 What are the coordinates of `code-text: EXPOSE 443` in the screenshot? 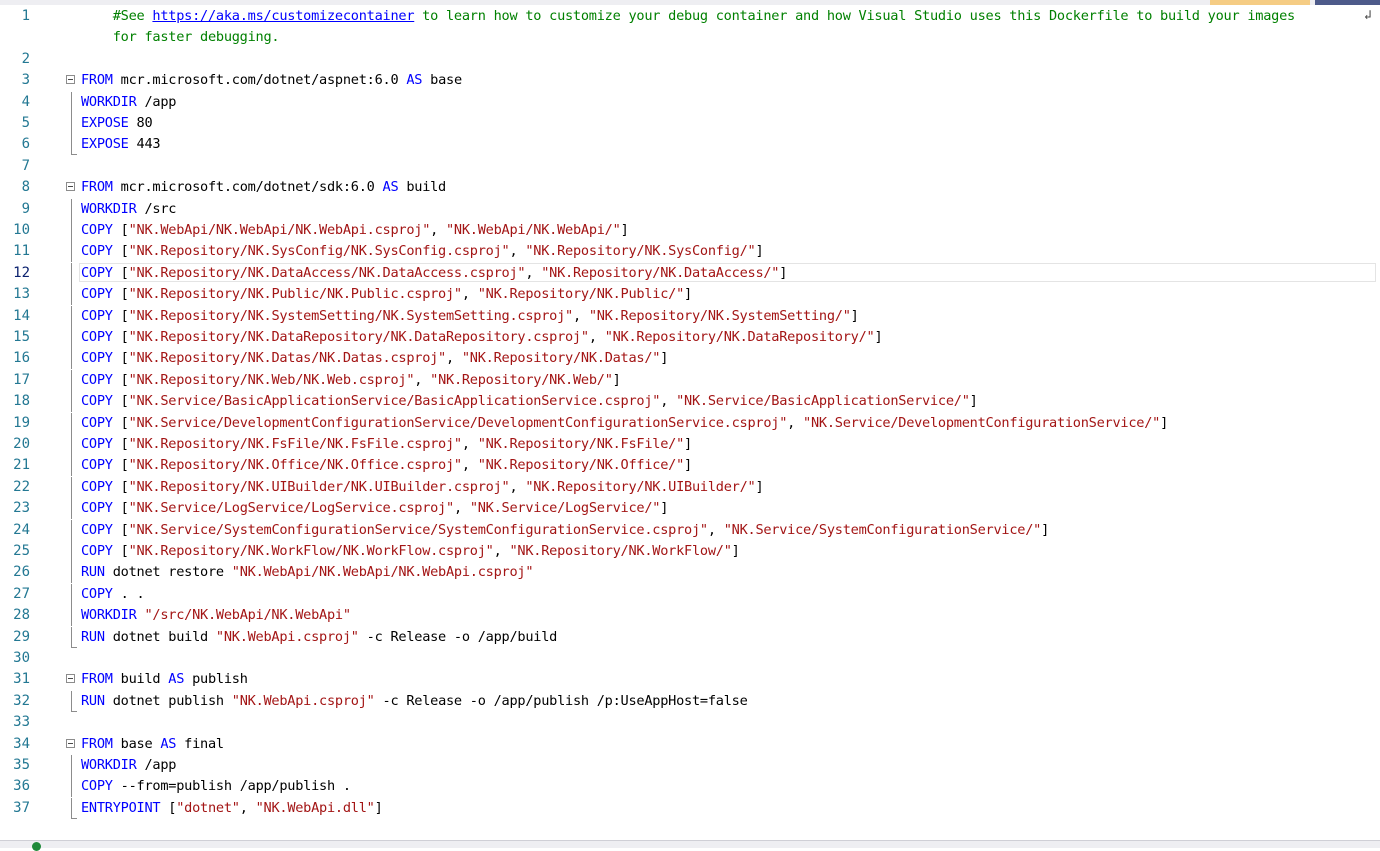 It's located at (121, 144).